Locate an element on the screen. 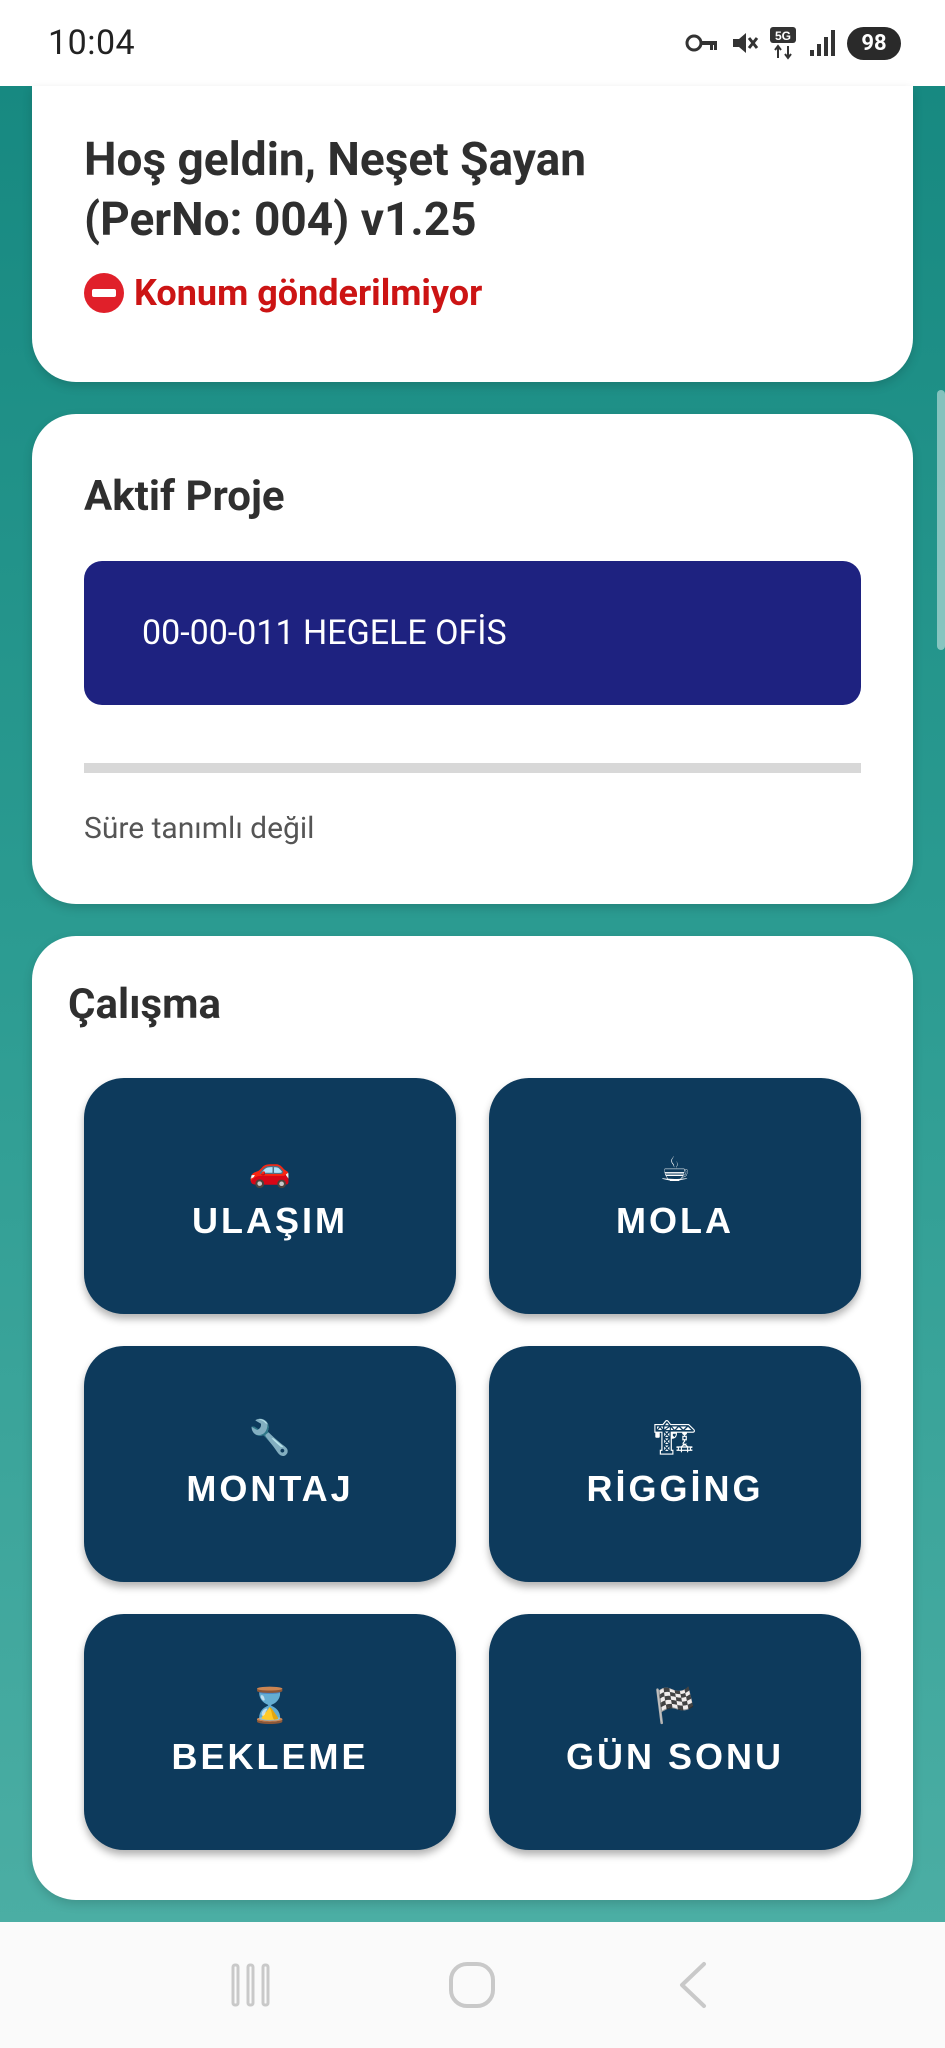 The height and width of the screenshot is (2048, 945). wrench-icon: 🔧 is located at coordinates (270, 1438).